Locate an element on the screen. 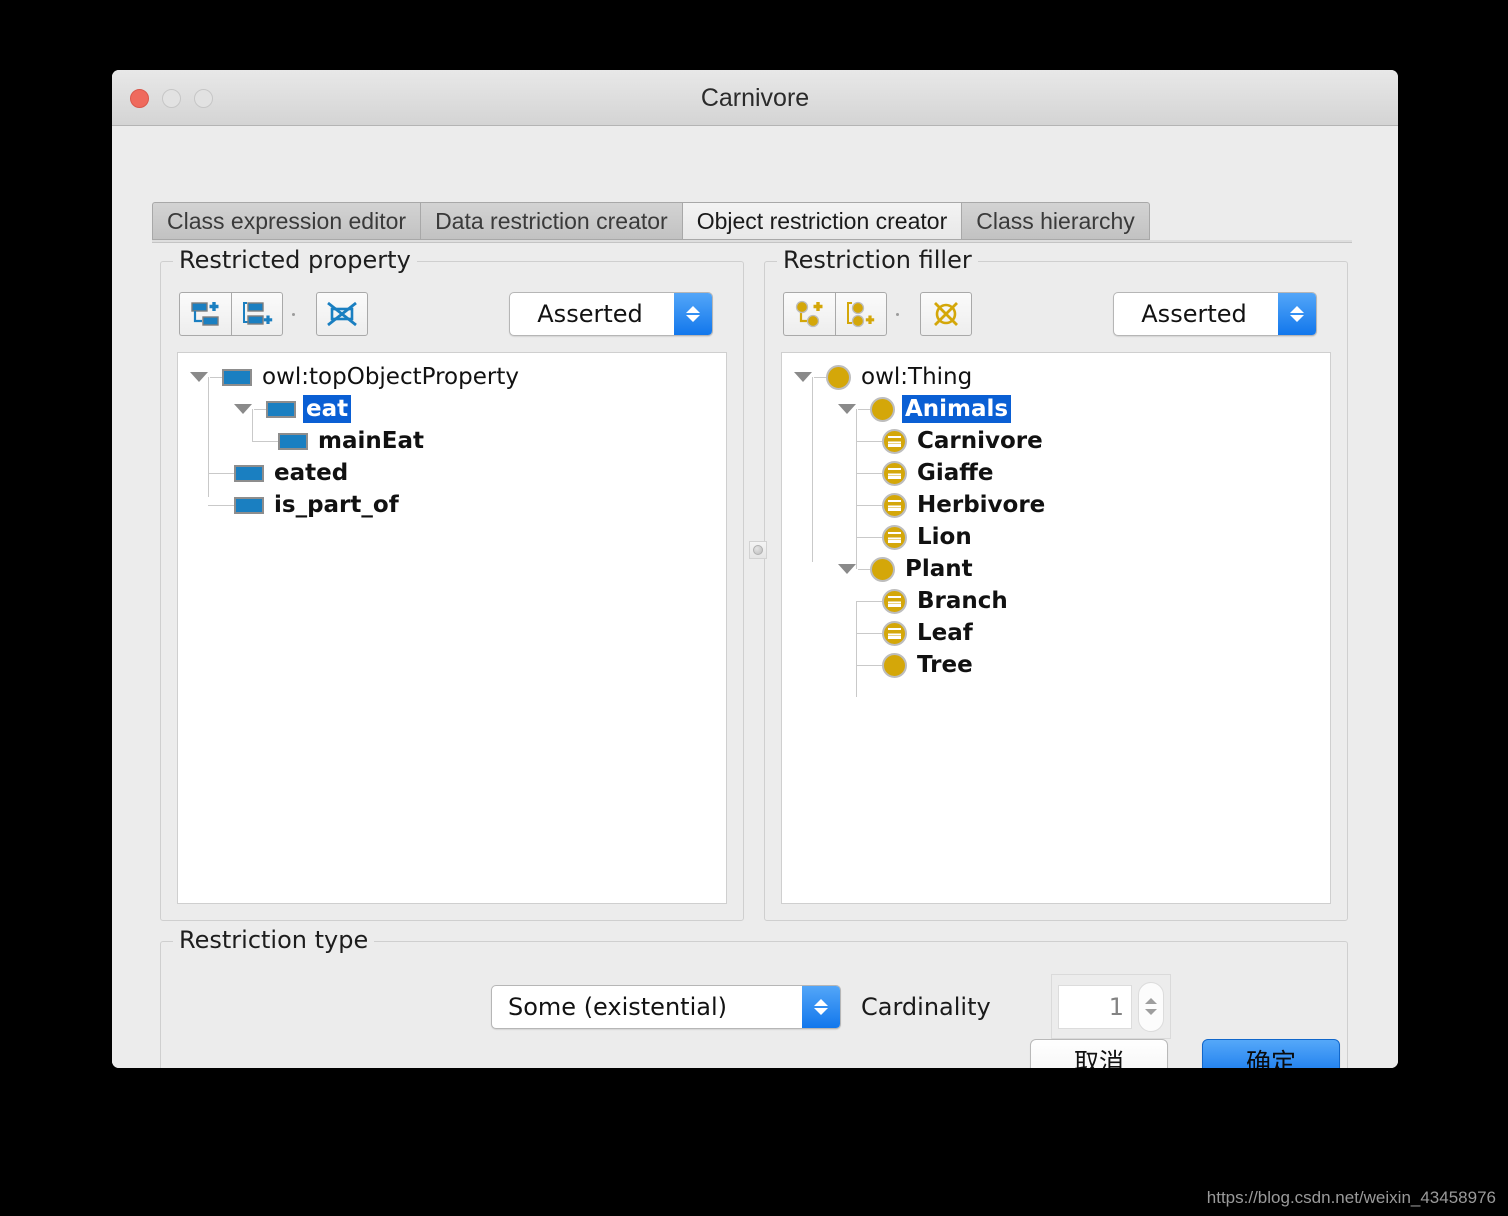 This screenshot has height=1216, width=1508. add-sibling-class-button is located at coordinates (861, 314).